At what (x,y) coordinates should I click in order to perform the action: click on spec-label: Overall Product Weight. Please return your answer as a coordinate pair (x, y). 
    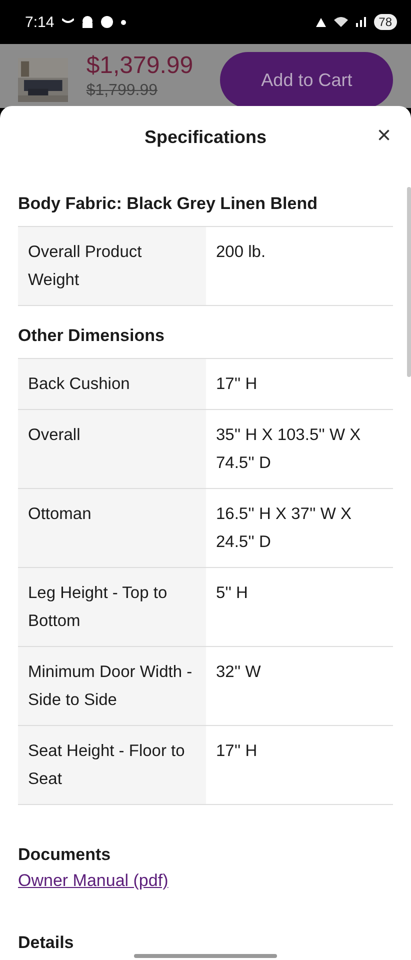
    Looking at the image, I should click on (112, 266).